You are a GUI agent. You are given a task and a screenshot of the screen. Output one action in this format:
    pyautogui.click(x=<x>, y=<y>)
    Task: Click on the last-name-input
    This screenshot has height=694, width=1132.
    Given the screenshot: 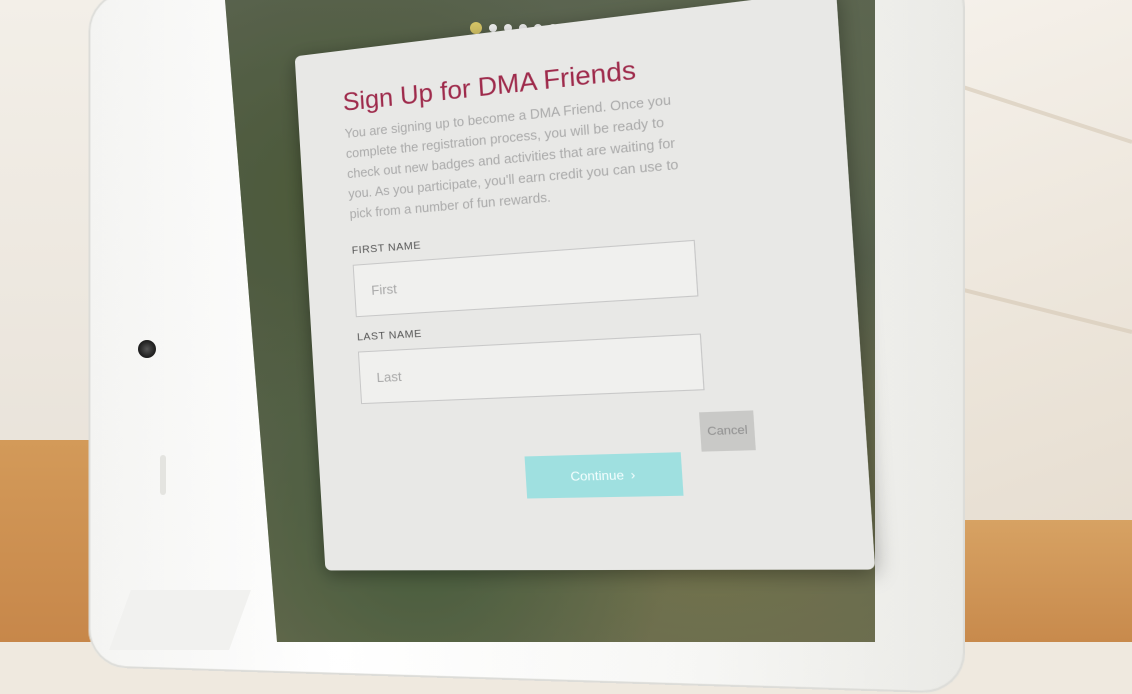 What is the action you would take?
    pyautogui.click(x=531, y=369)
    